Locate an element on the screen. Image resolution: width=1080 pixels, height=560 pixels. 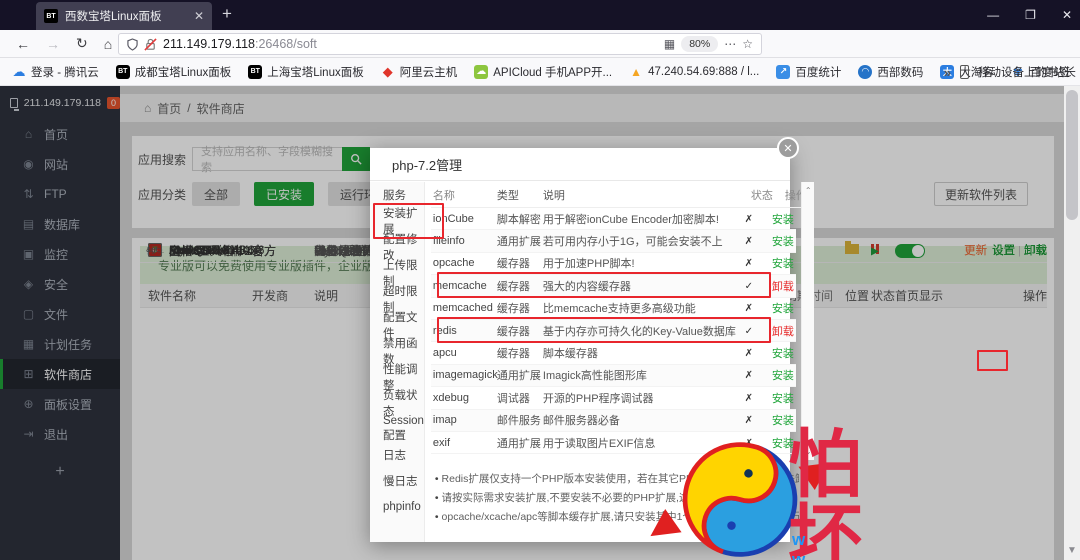
forward-button: → is located at coordinates (53, 44).